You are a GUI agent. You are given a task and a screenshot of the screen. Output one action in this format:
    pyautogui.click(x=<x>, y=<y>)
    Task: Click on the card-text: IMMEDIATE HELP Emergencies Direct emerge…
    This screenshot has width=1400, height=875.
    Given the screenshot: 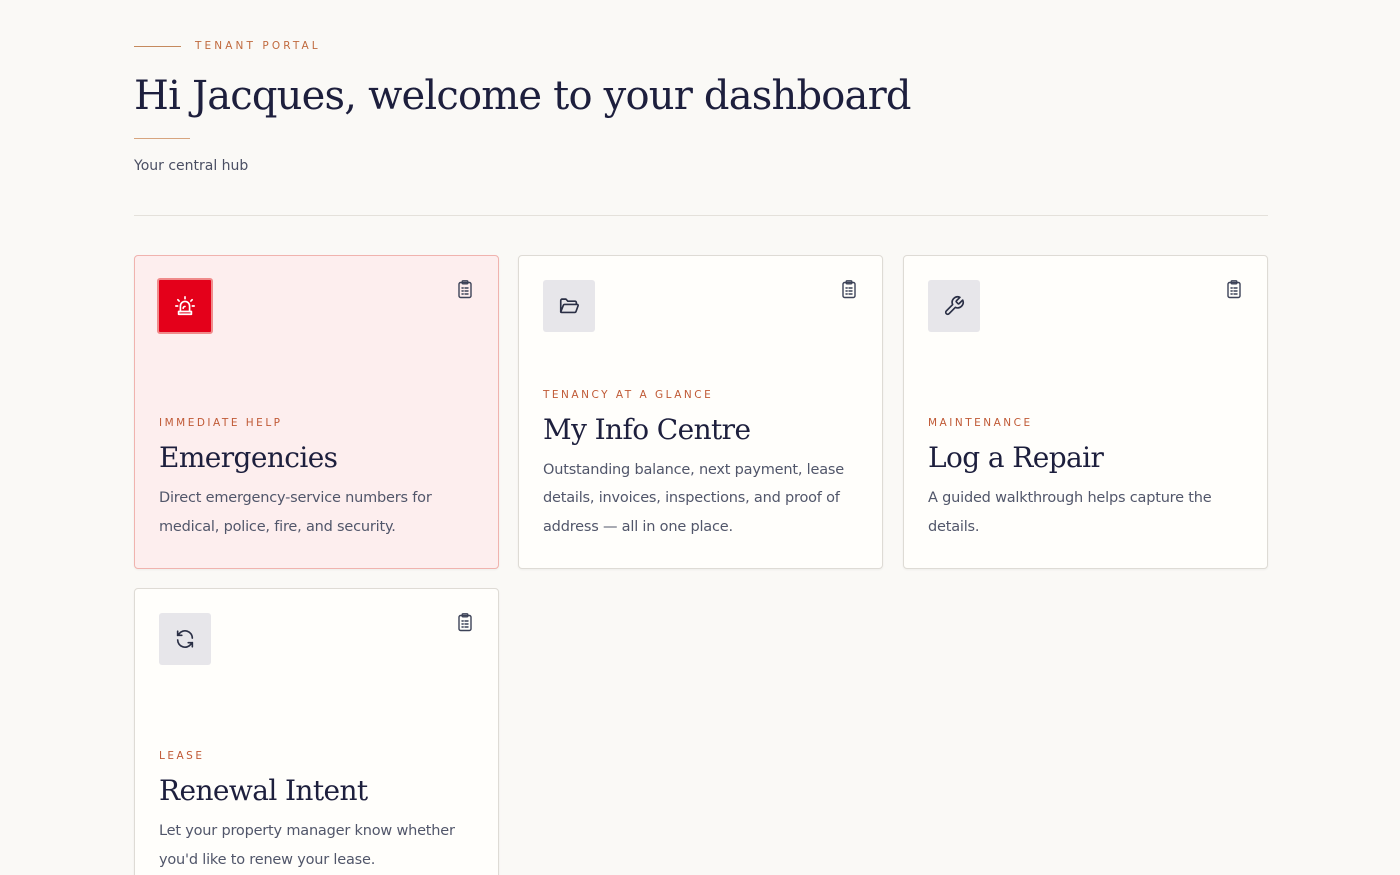 What is the action you would take?
    pyautogui.click(x=317, y=479)
    